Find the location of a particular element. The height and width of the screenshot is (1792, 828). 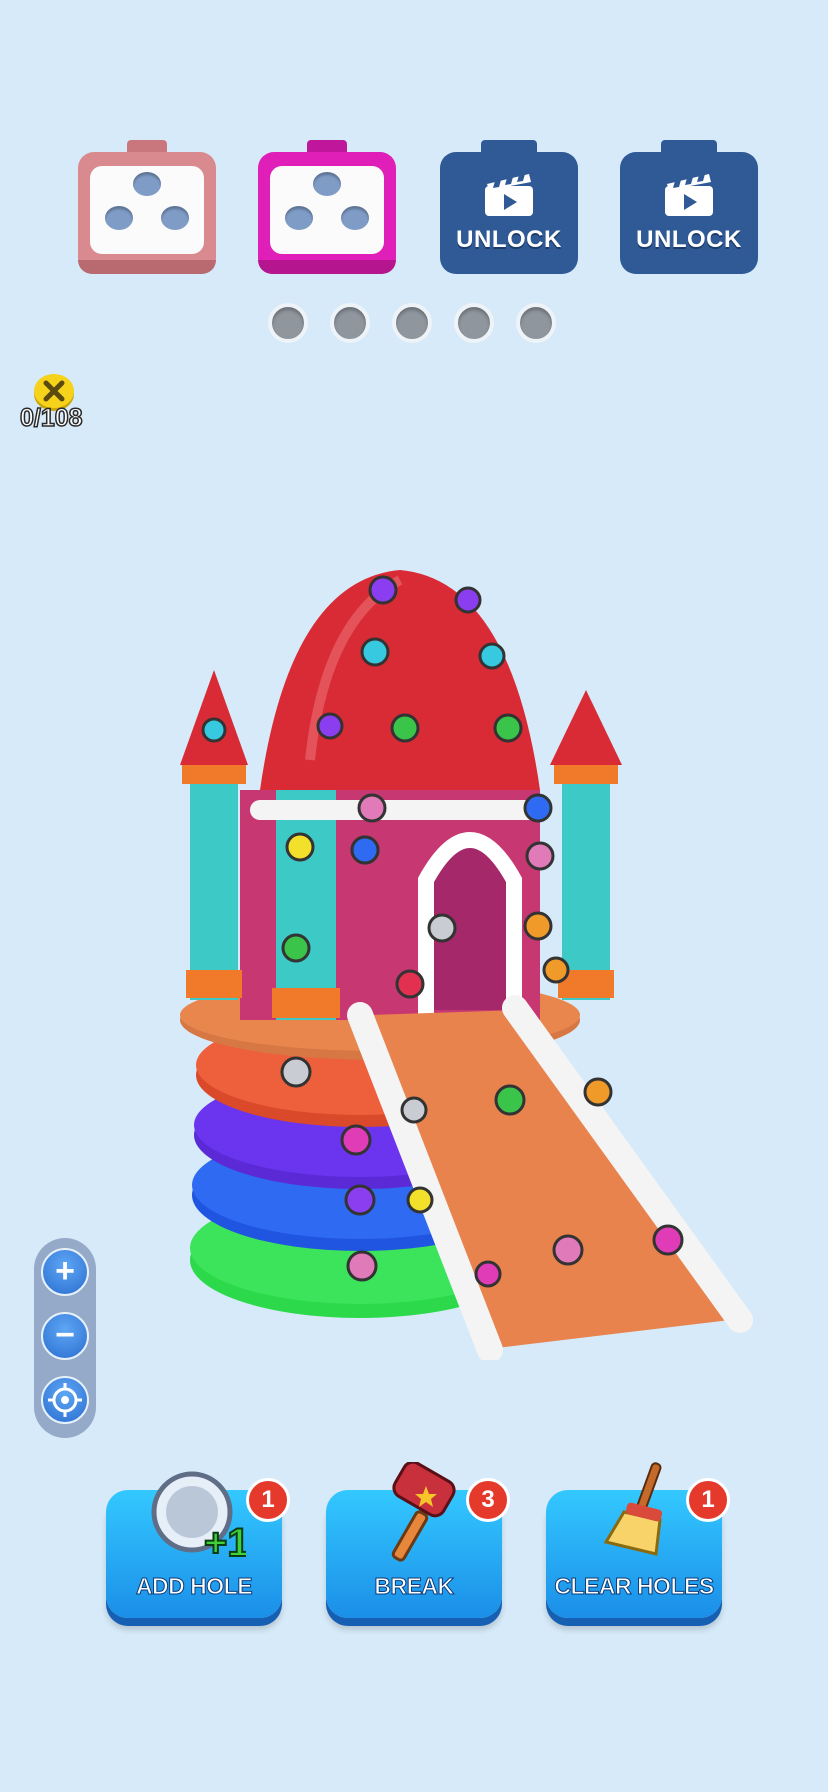

recenter-button is located at coordinates (65, 1400).